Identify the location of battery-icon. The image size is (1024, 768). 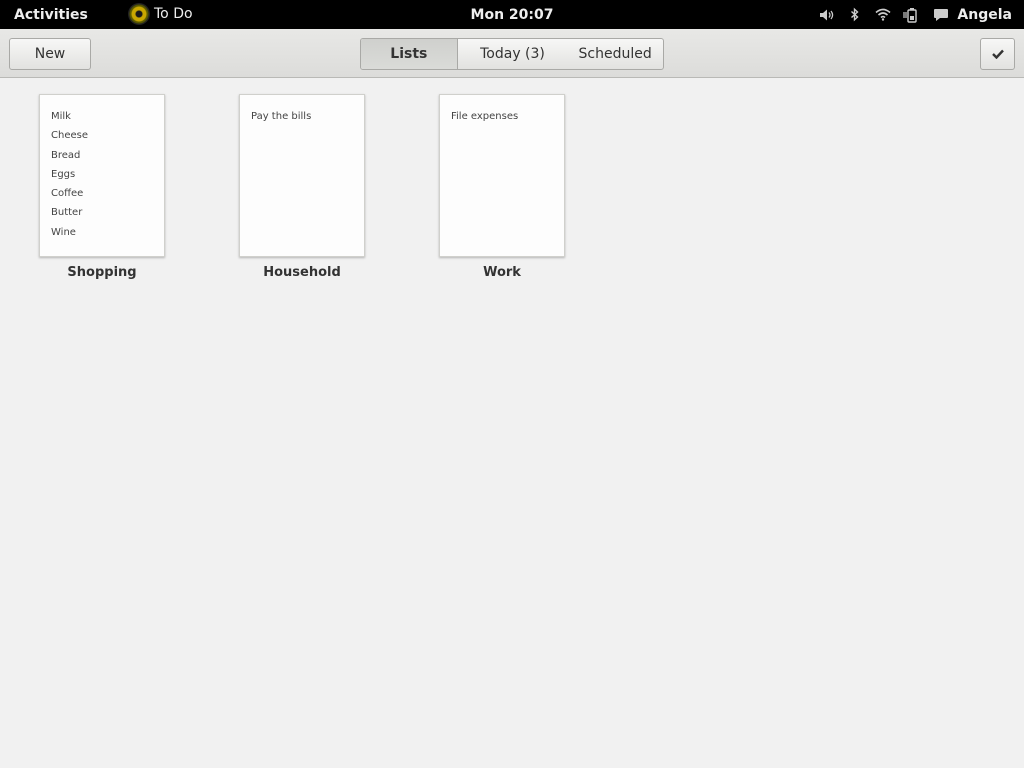
(911, 14).